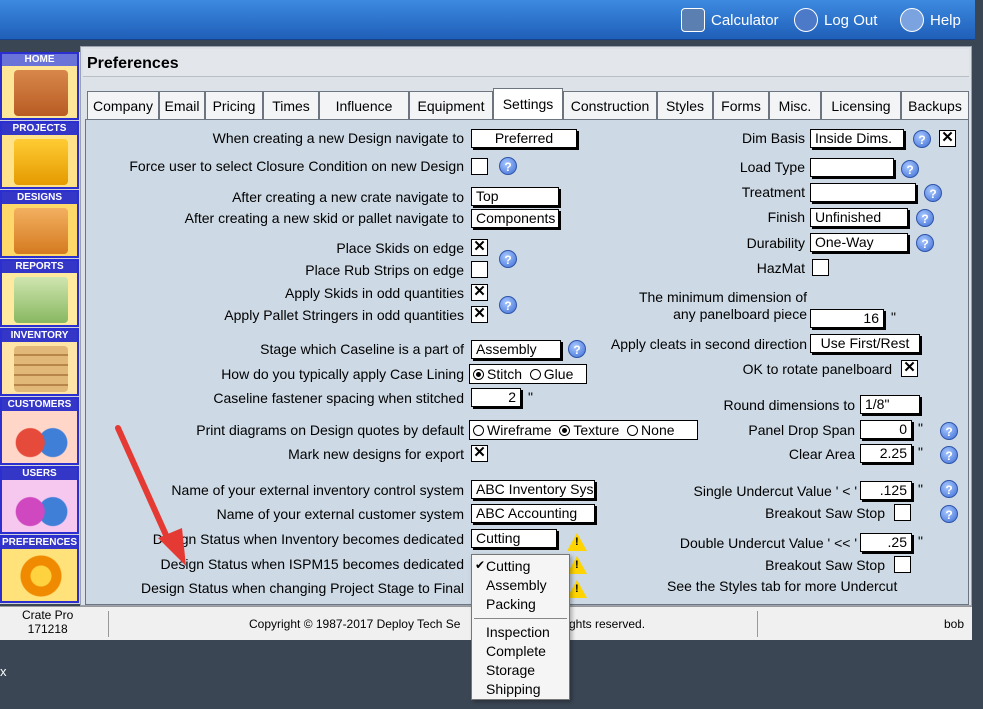  What do you see at coordinates (510, 670) in the screenshot?
I see `dropdown-item-storage: Storage` at bounding box center [510, 670].